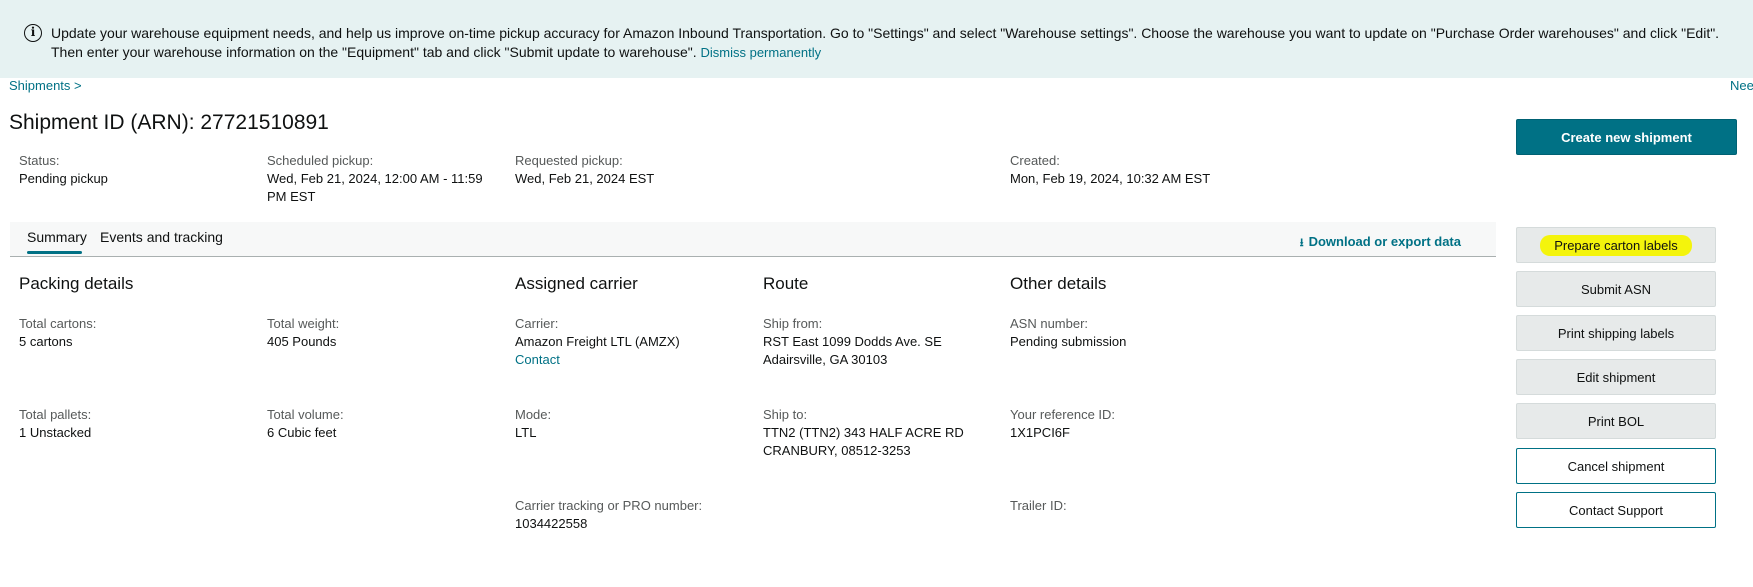 The image size is (1753, 587). I want to click on total-weight-field: Total weight: 405 Pounds, so click(303, 333).